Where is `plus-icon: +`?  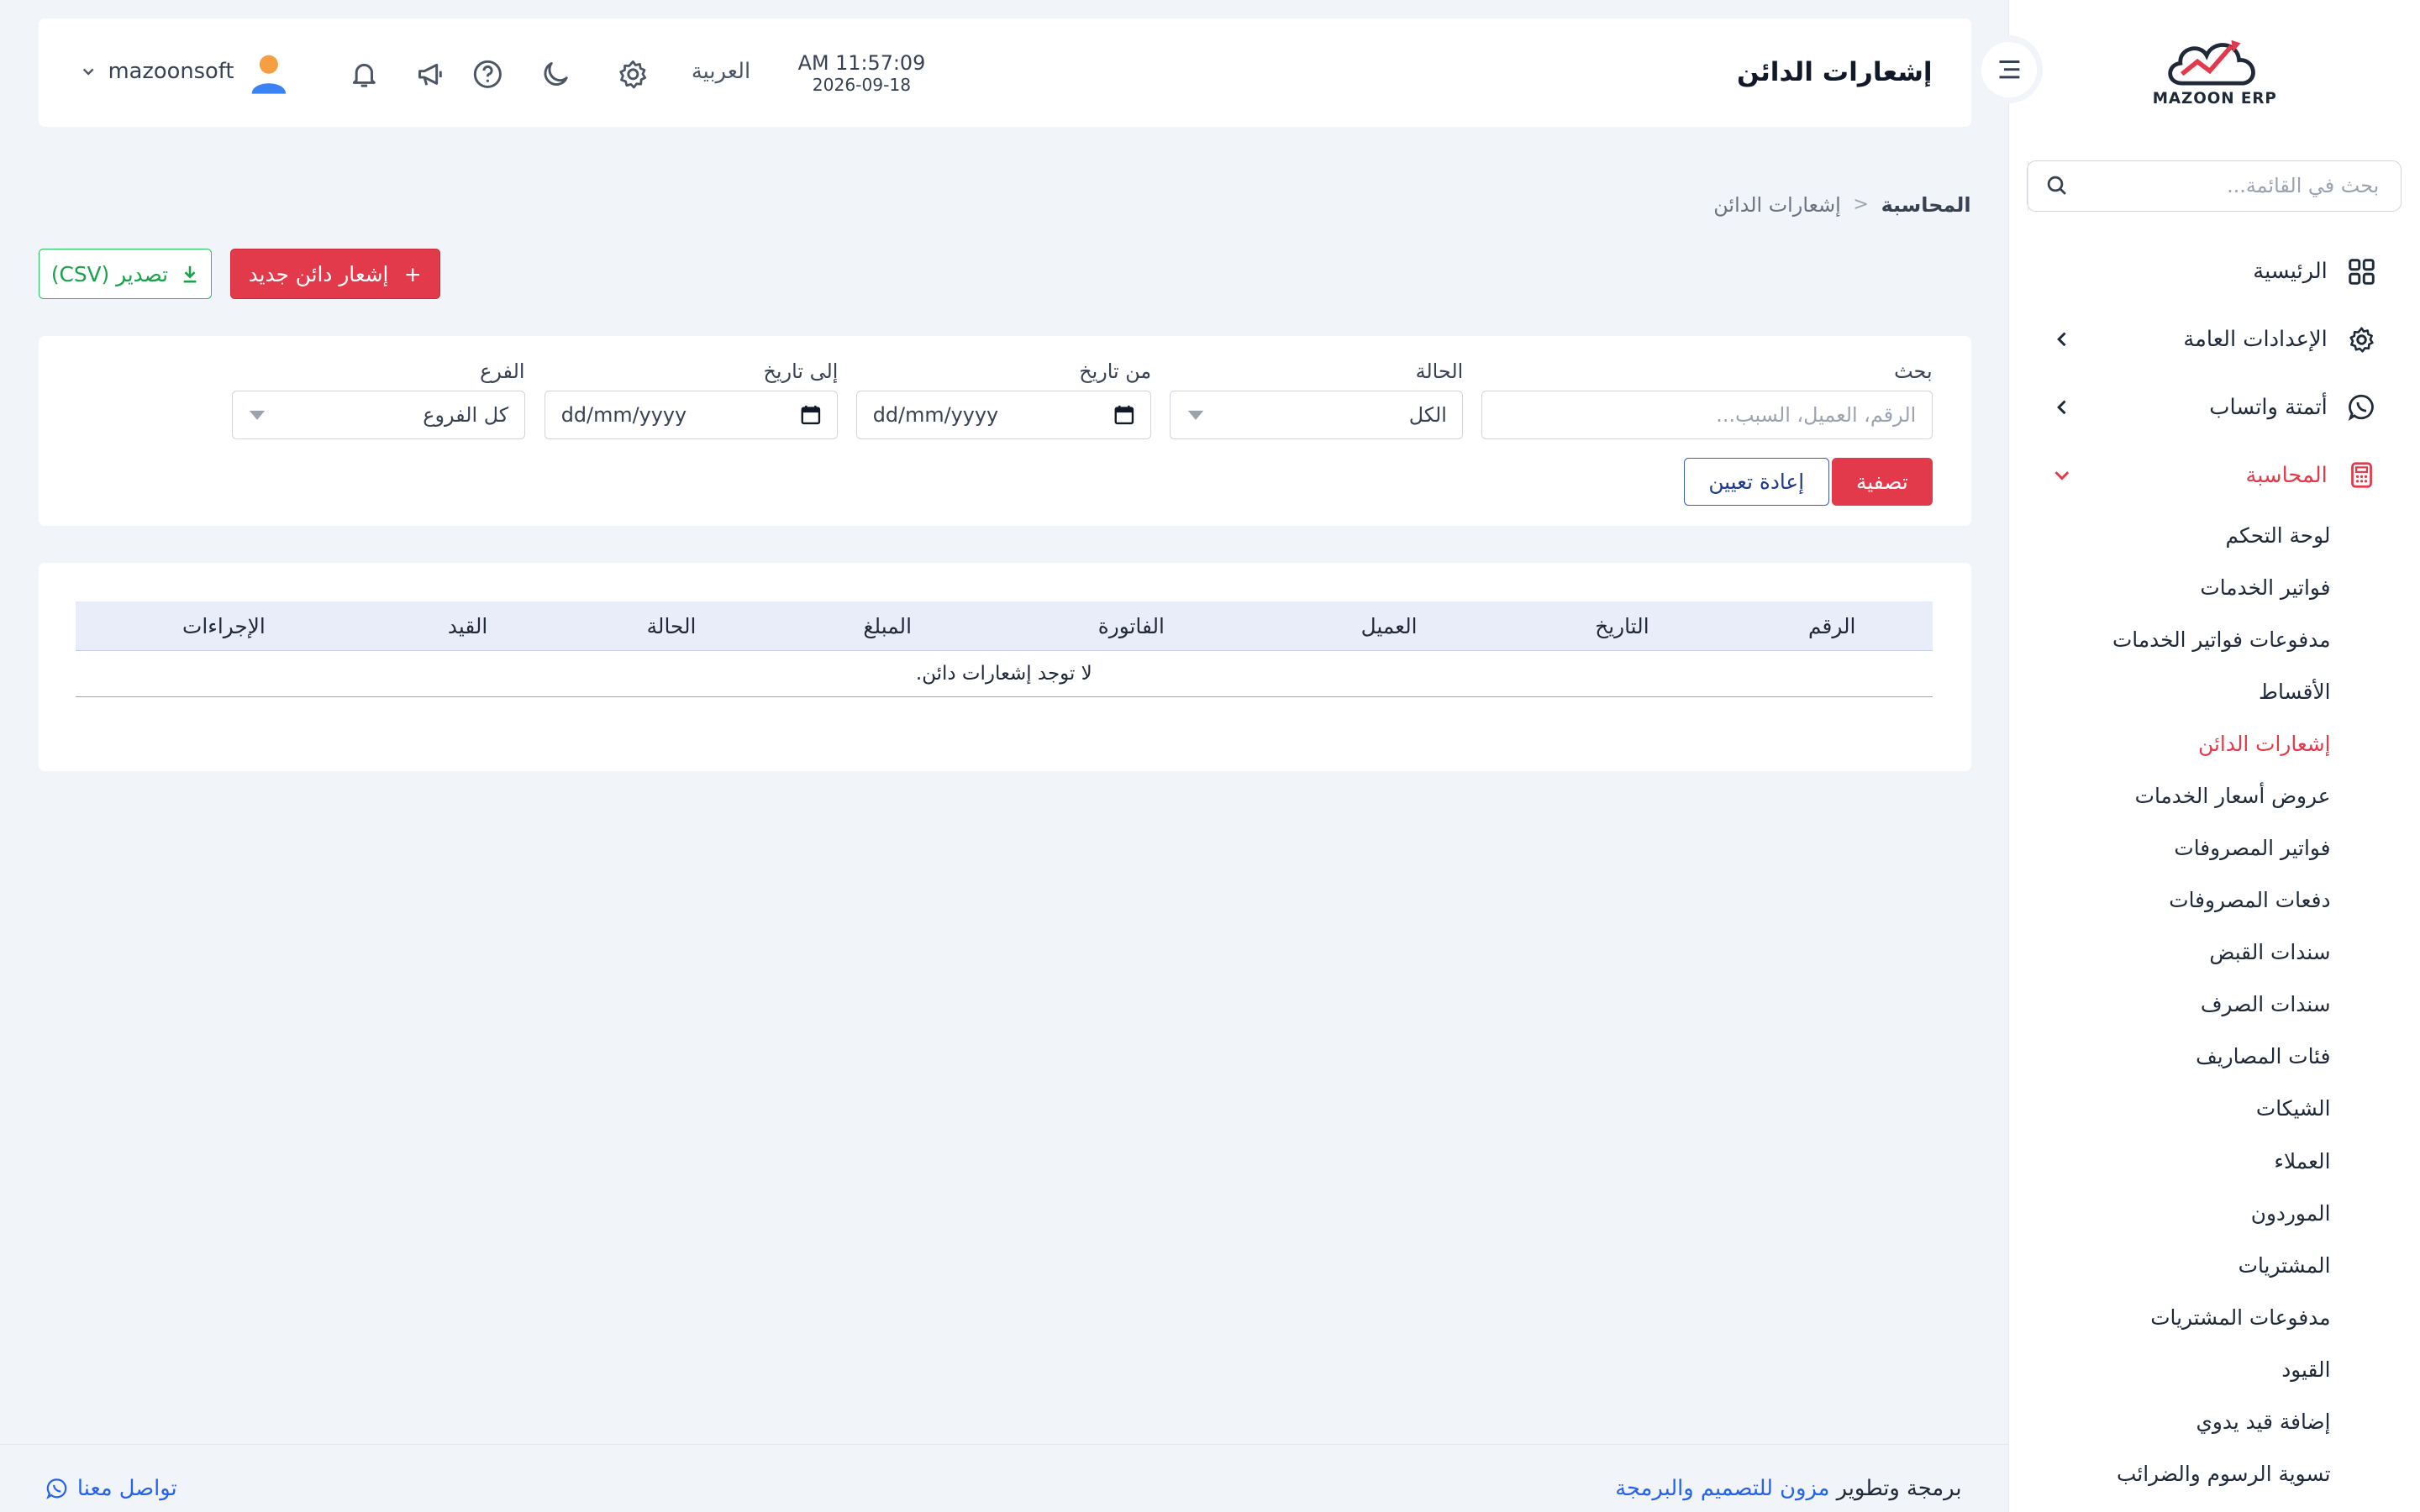 plus-icon: + is located at coordinates (412, 273).